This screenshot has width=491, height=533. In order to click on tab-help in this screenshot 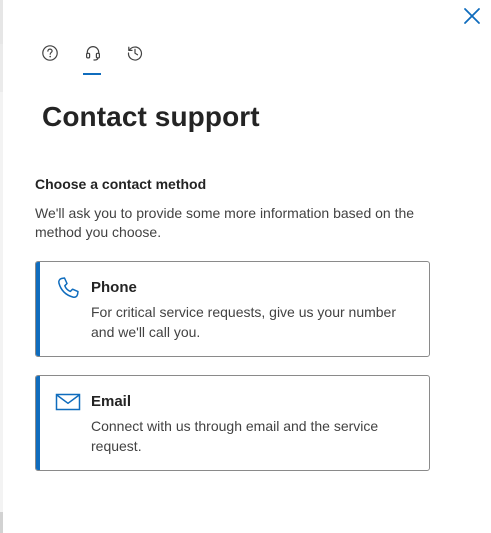, I will do `click(50, 58)`.